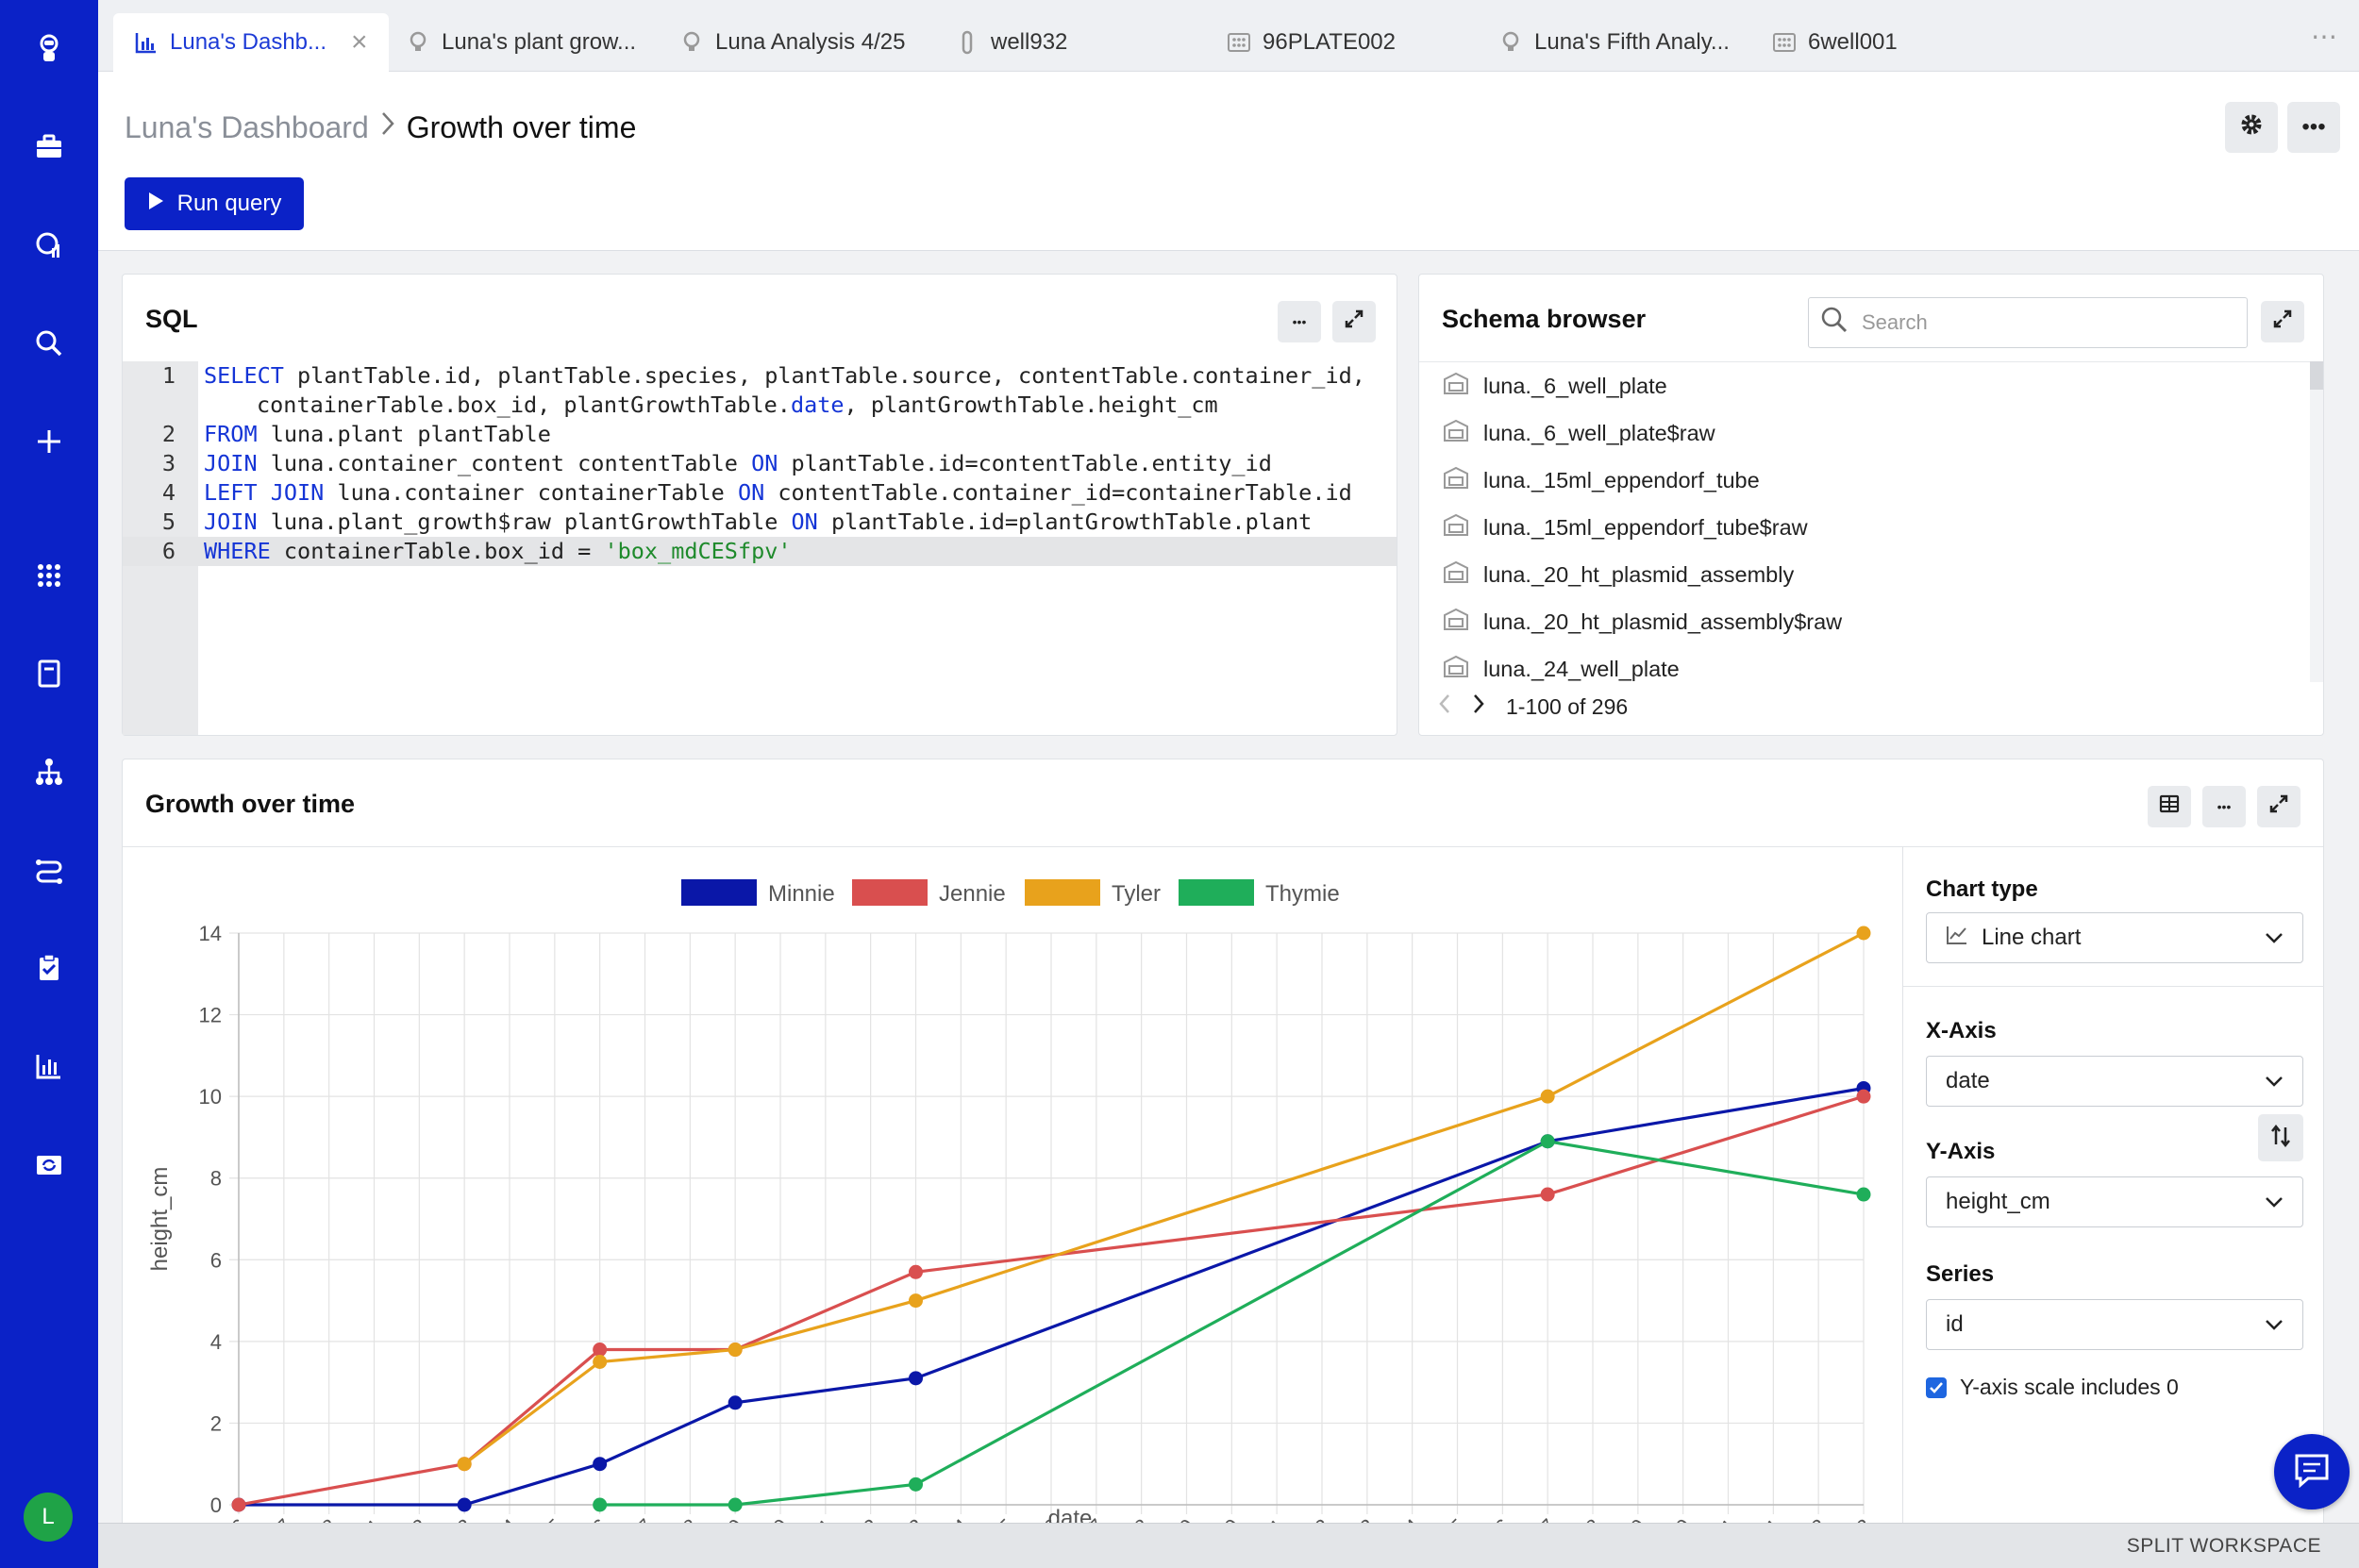  I want to click on schema-item: luna._6_well_plate, so click(1865, 385).